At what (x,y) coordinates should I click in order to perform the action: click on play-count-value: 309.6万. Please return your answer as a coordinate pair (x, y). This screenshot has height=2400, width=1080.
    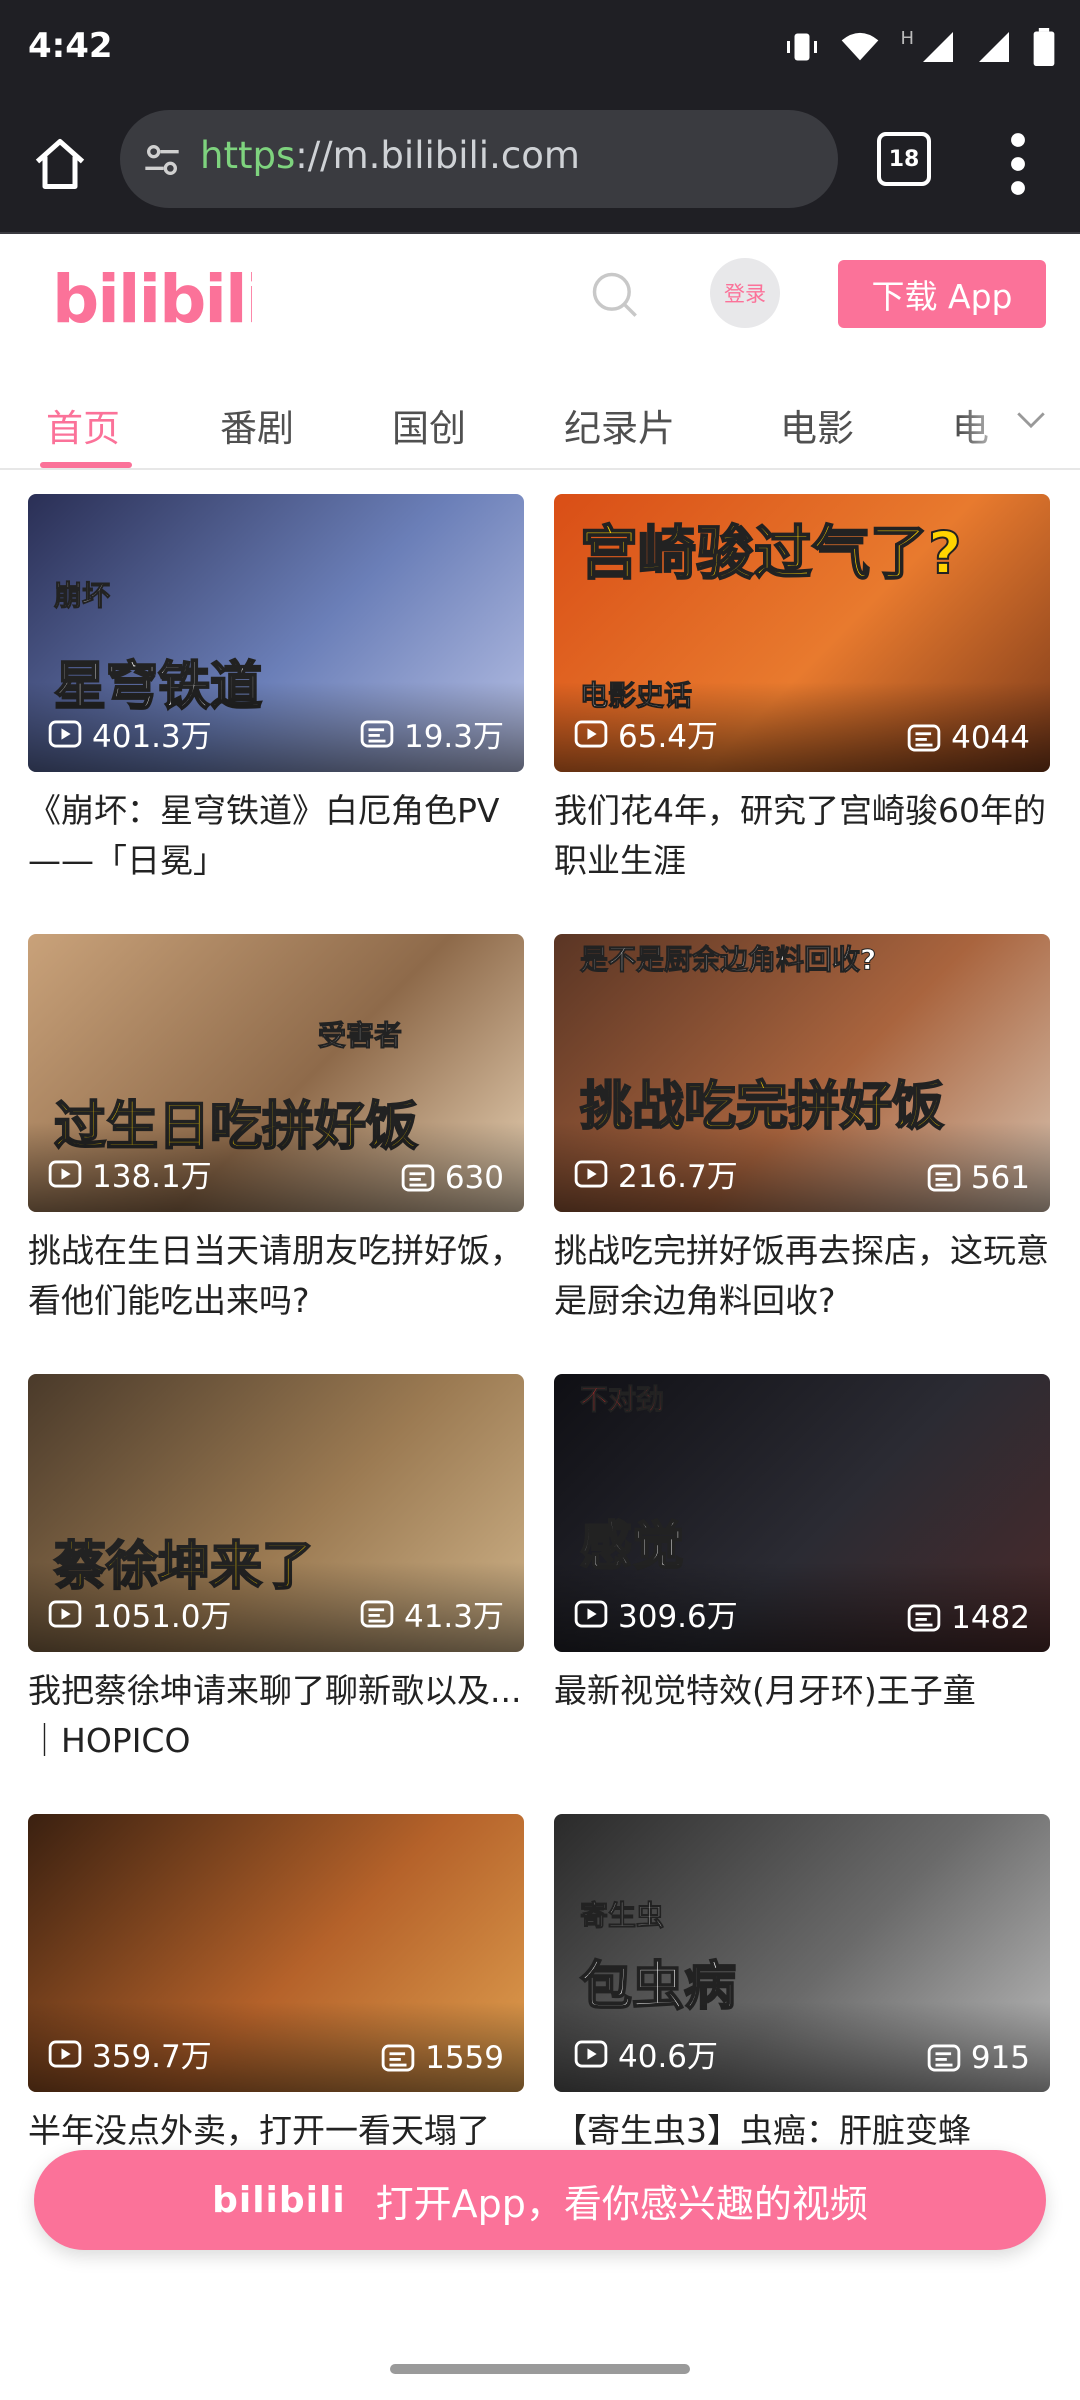
    Looking at the image, I should click on (678, 1617).